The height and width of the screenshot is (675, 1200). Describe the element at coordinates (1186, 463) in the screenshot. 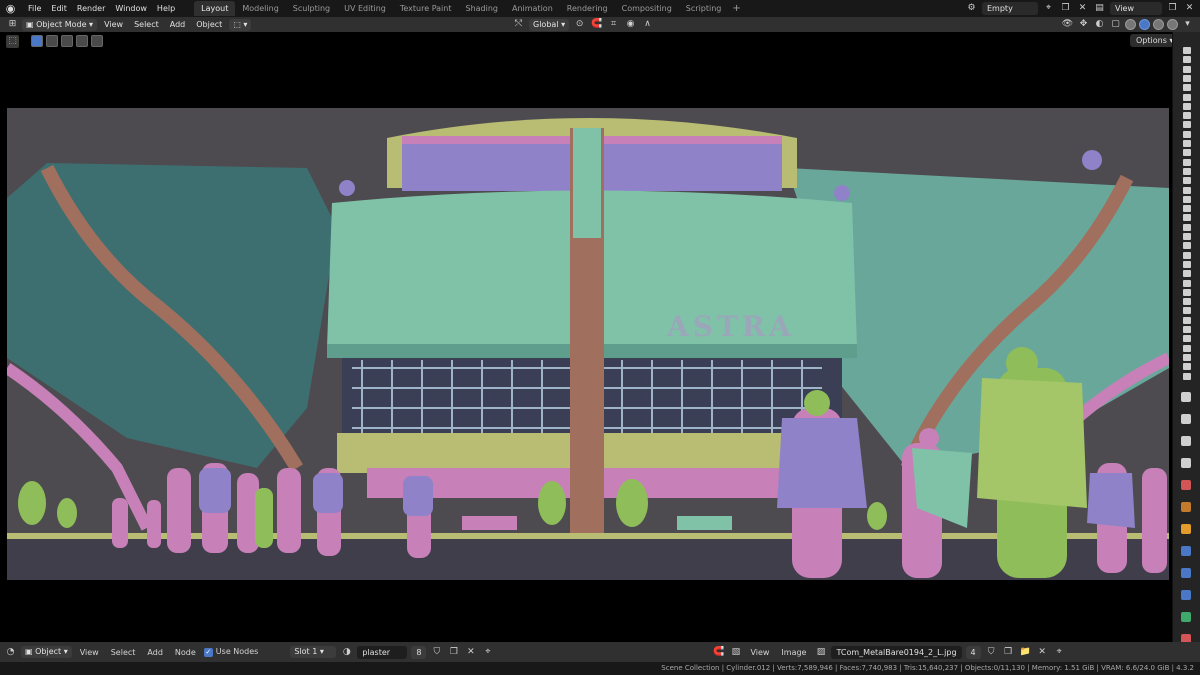

I see `view-layer-tab-icon` at that location.